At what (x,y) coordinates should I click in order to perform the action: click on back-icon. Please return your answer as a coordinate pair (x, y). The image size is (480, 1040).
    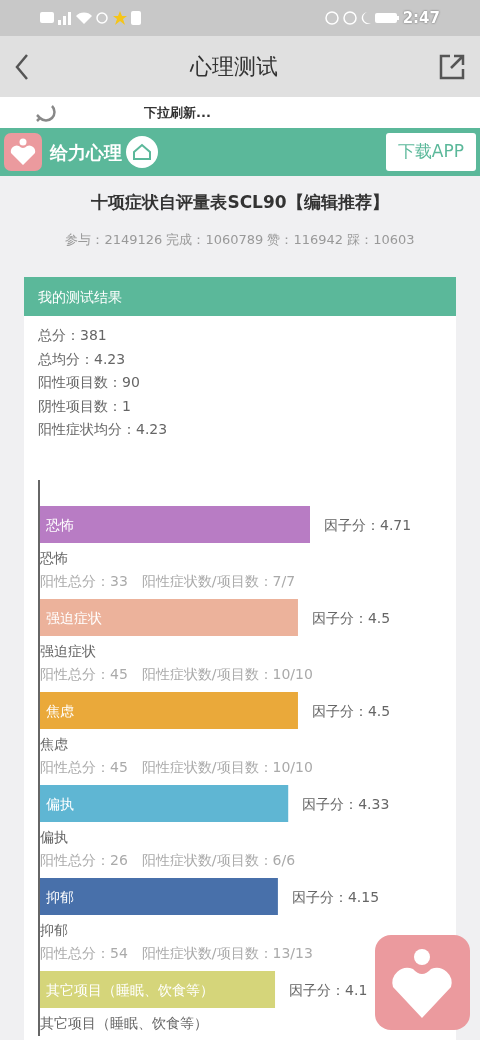
    Looking at the image, I should click on (22, 66).